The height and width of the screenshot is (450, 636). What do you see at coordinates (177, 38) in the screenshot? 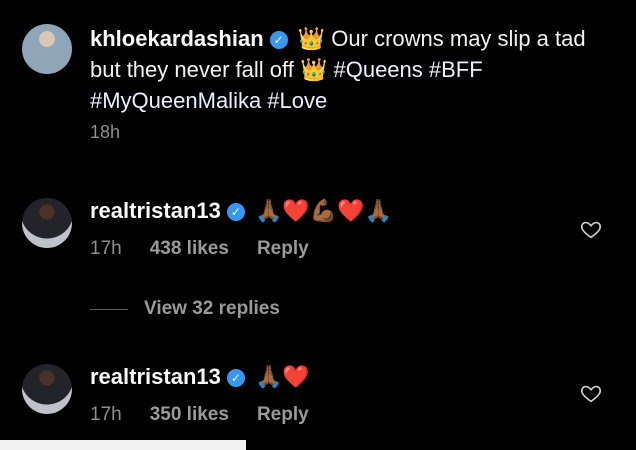
I see `caption-username: khloekardashian` at bounding box center [177, 38].